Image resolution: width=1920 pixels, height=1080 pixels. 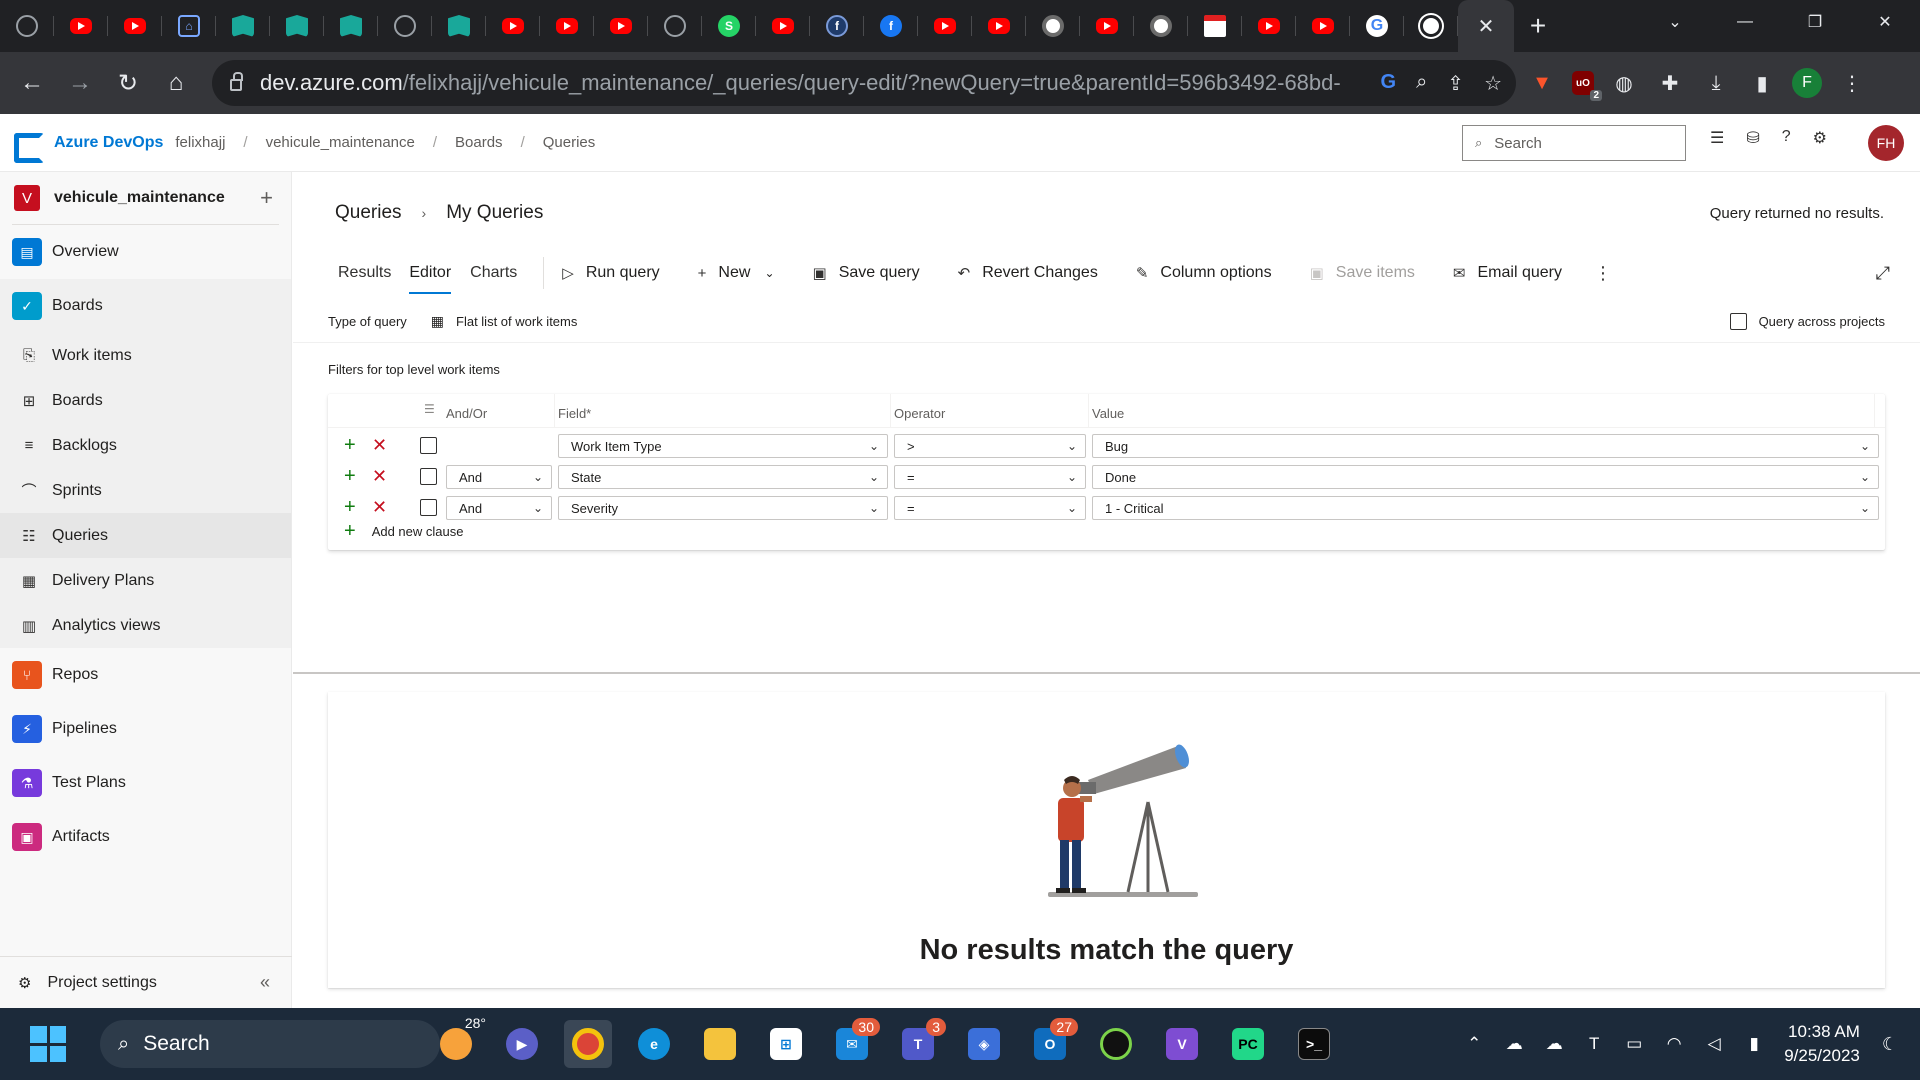 I want to click on task-list-icon: ☰, so click(x=1717, y=138).